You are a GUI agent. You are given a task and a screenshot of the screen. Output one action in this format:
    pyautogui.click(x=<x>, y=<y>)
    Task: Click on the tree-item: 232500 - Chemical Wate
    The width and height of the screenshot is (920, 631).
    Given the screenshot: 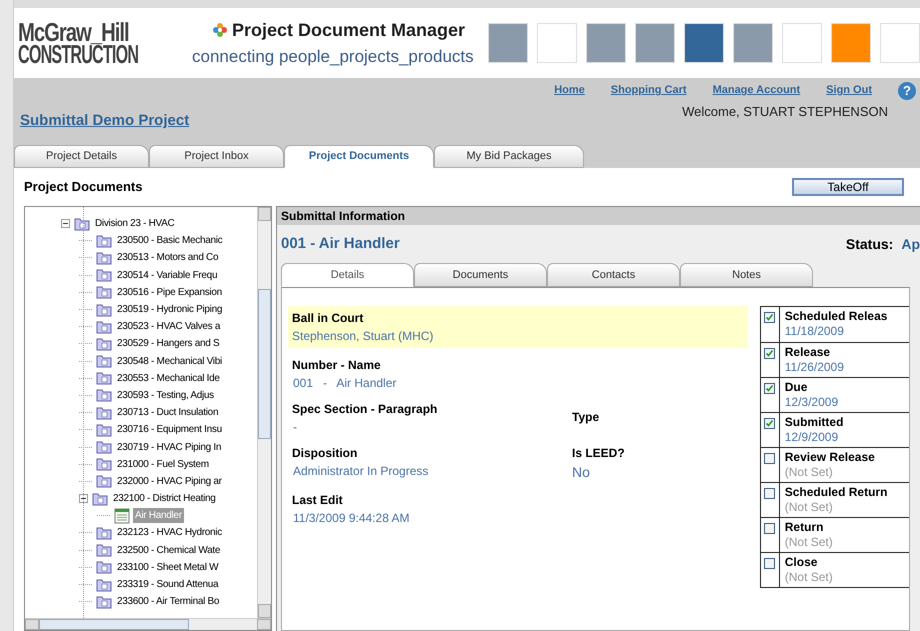 What is the action you would take?
    pyautogui.click(x=168, y=550)
    